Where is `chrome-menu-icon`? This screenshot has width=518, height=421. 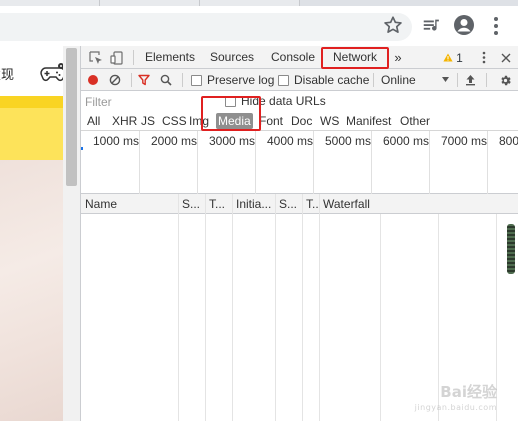 chrome-menu-icon is located at coordinates (496, 26).